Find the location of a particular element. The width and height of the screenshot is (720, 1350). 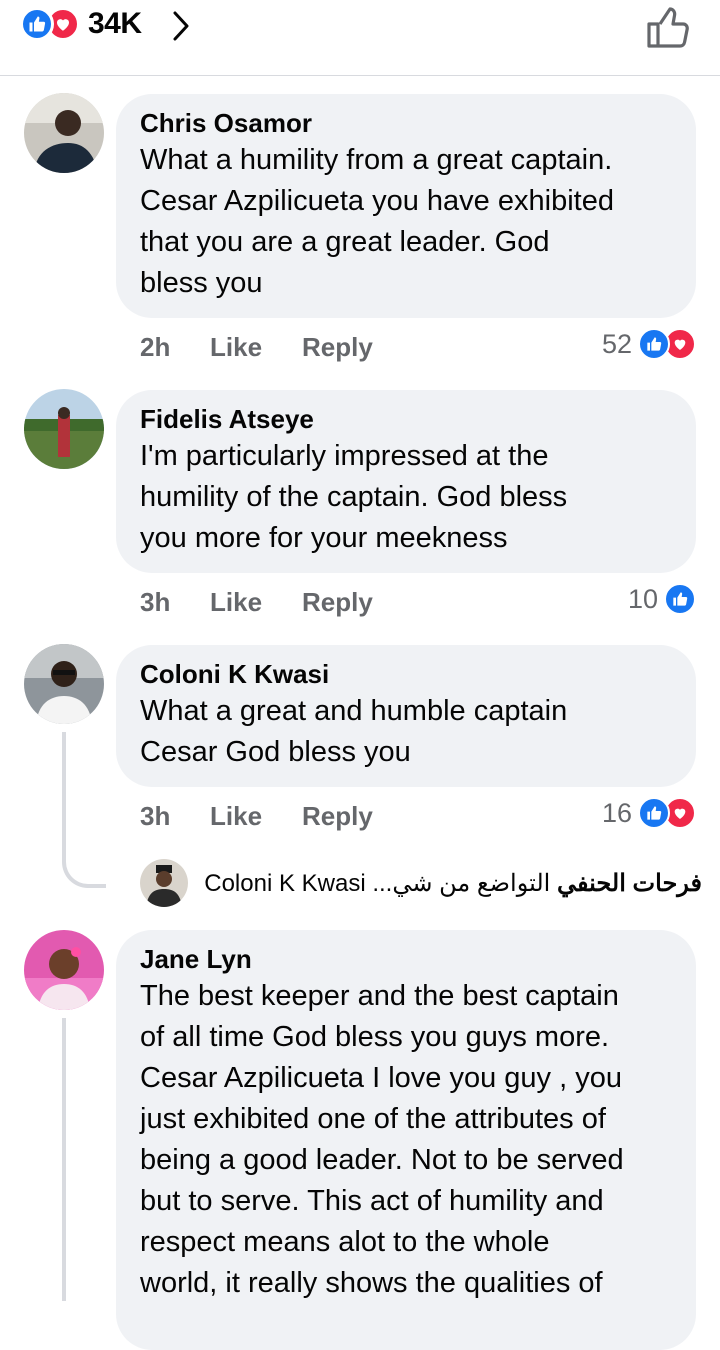

reaction-count: 52 is located at coordinates (616, 343).